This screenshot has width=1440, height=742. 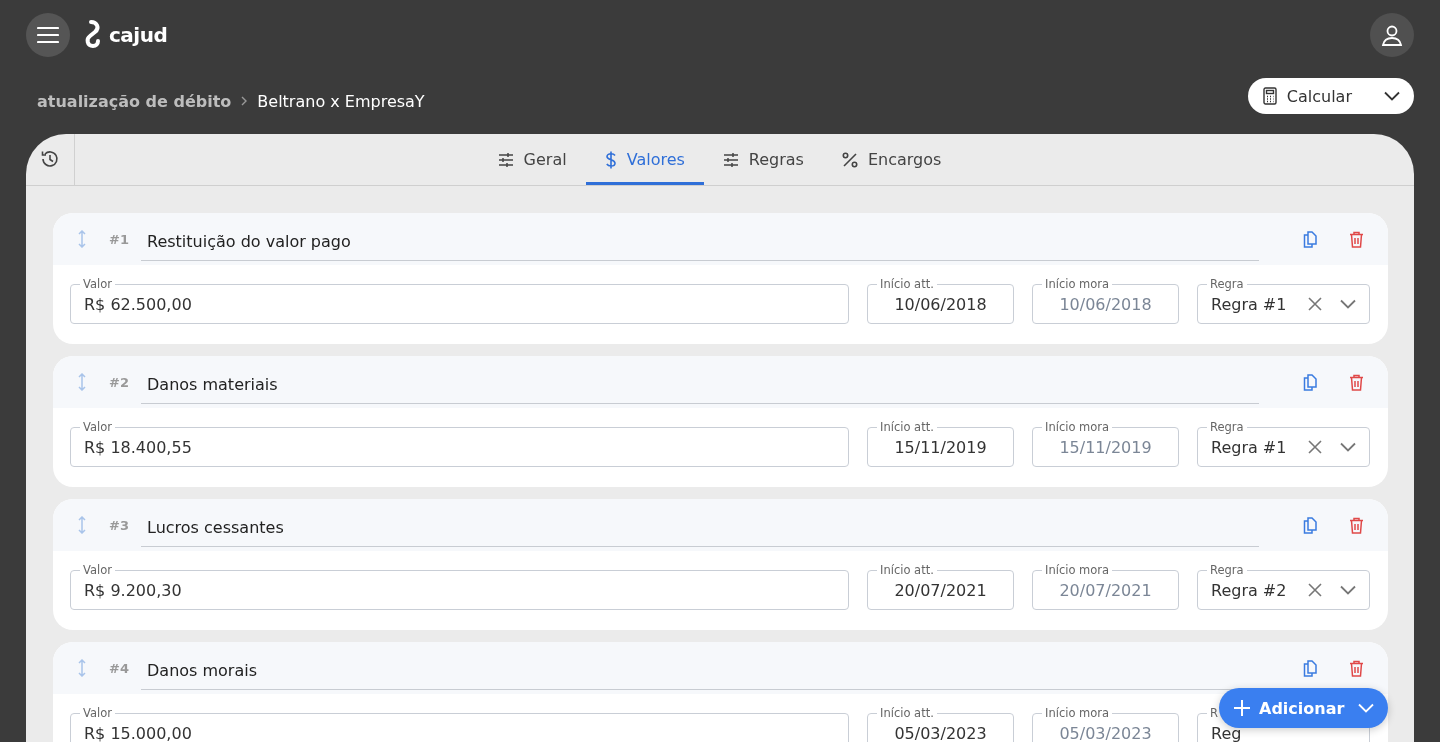 I want to click on item-number: #1, so click(x=119, y=239).